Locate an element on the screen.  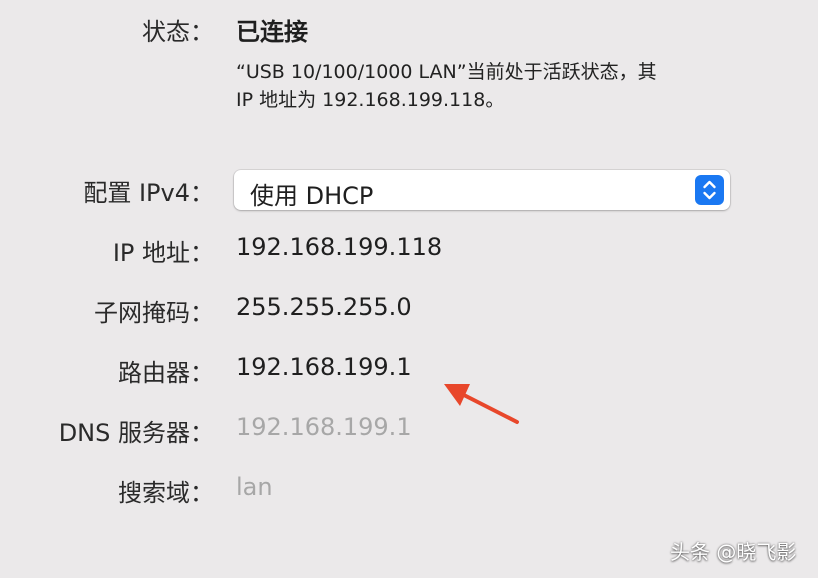
status-label: 状态： is located at coordinates (178, 32).